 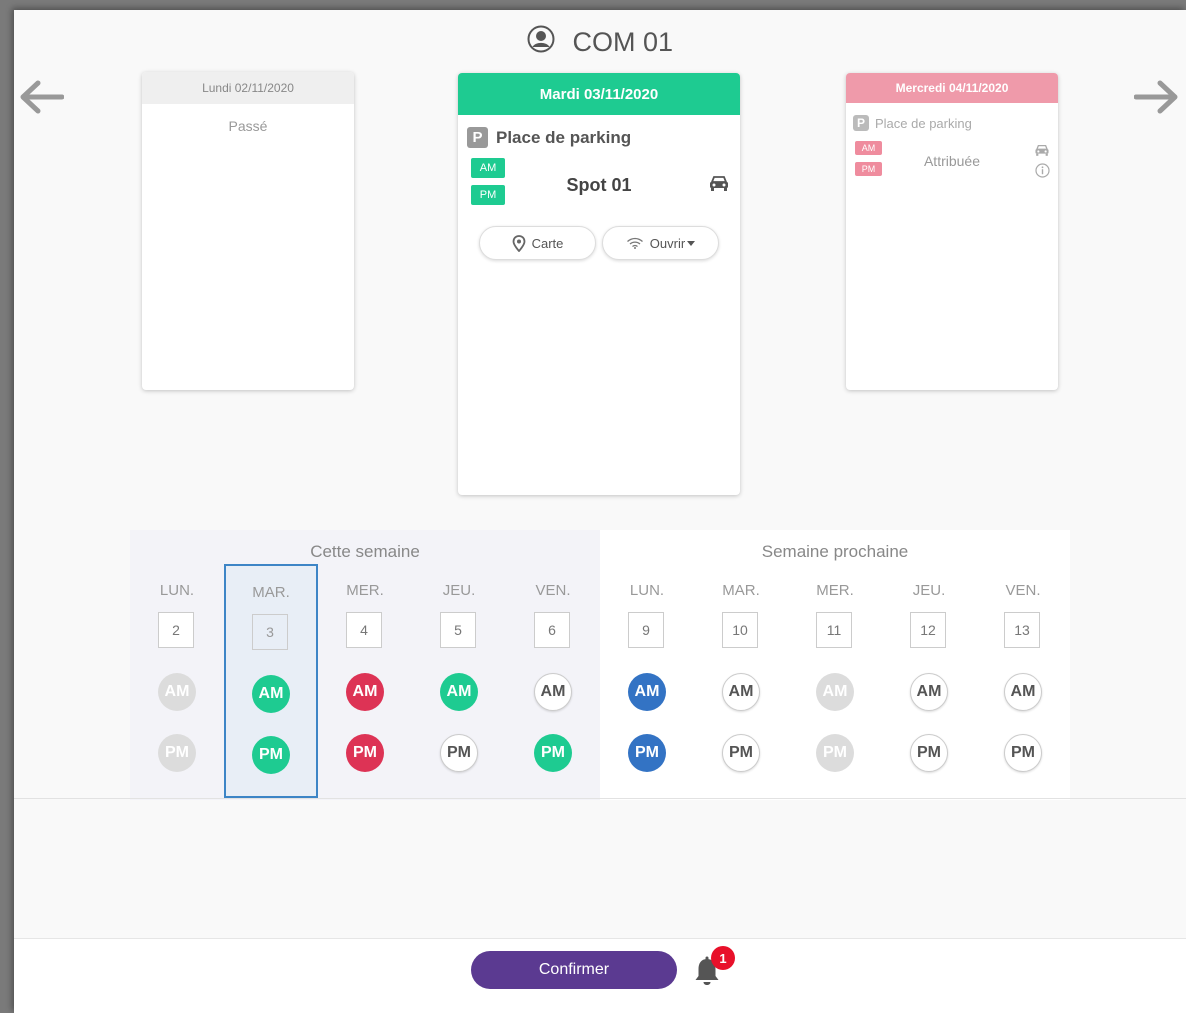 I want to click on notification-badge: 1, so click(x=723, y=958).